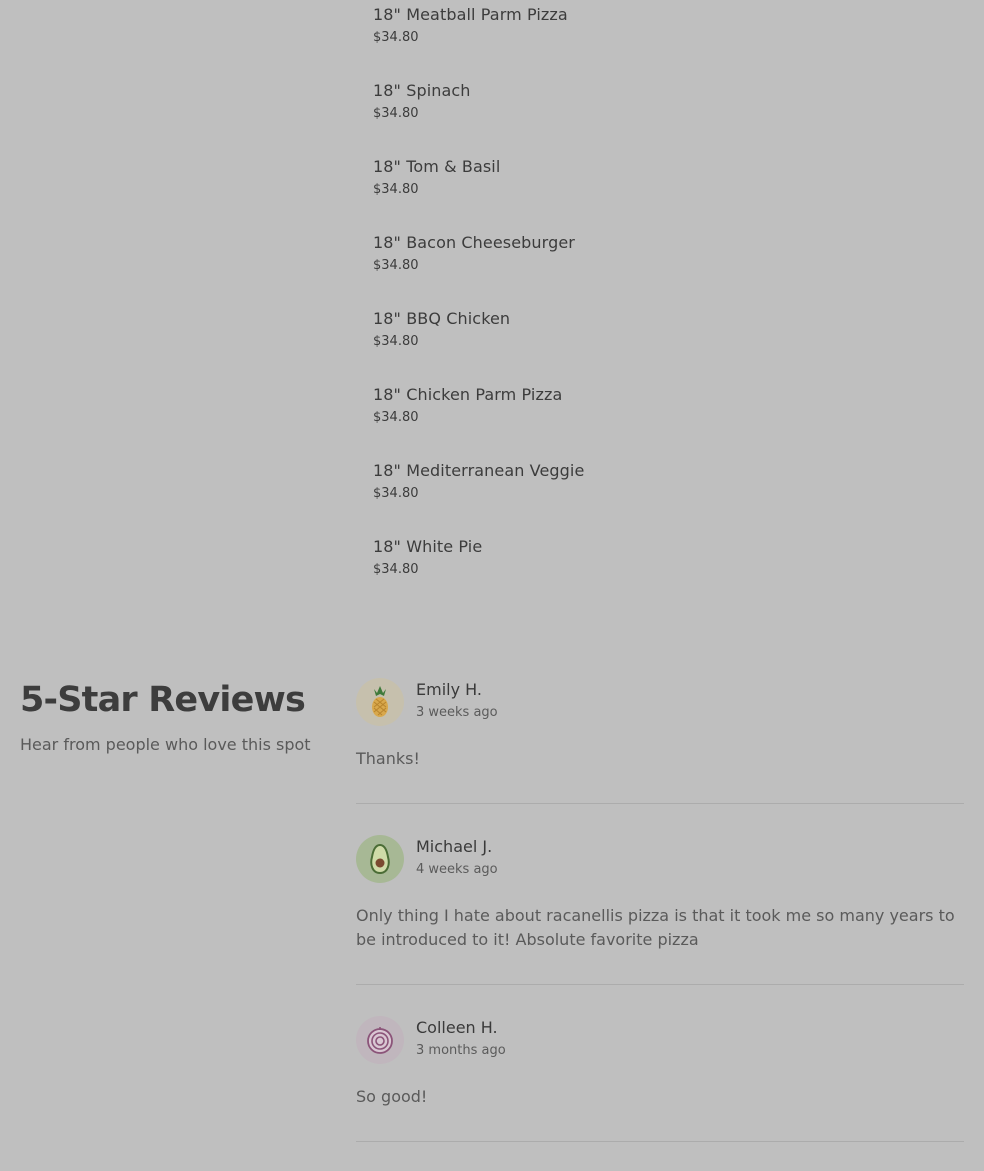  I want to click on menu-item: 18" Mediterranean Veggie $34.80, so click(653, 499).